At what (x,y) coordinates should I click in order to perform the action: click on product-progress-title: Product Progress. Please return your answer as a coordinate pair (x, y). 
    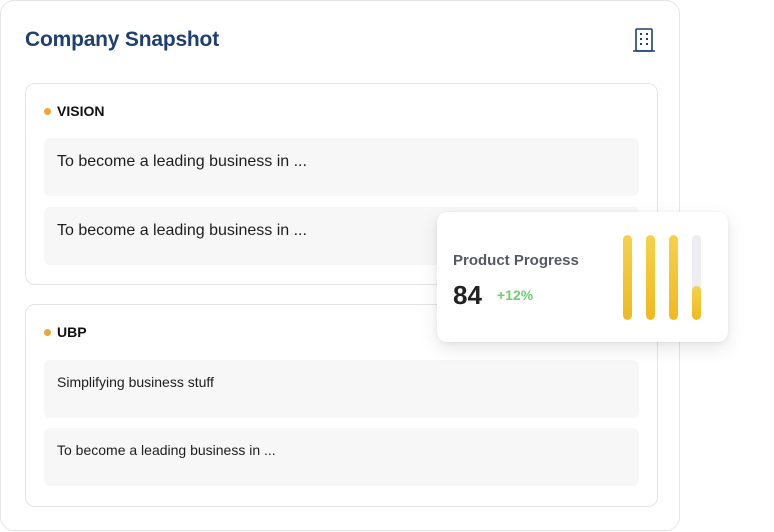
    Looking at the image, I should click on (516, 260).